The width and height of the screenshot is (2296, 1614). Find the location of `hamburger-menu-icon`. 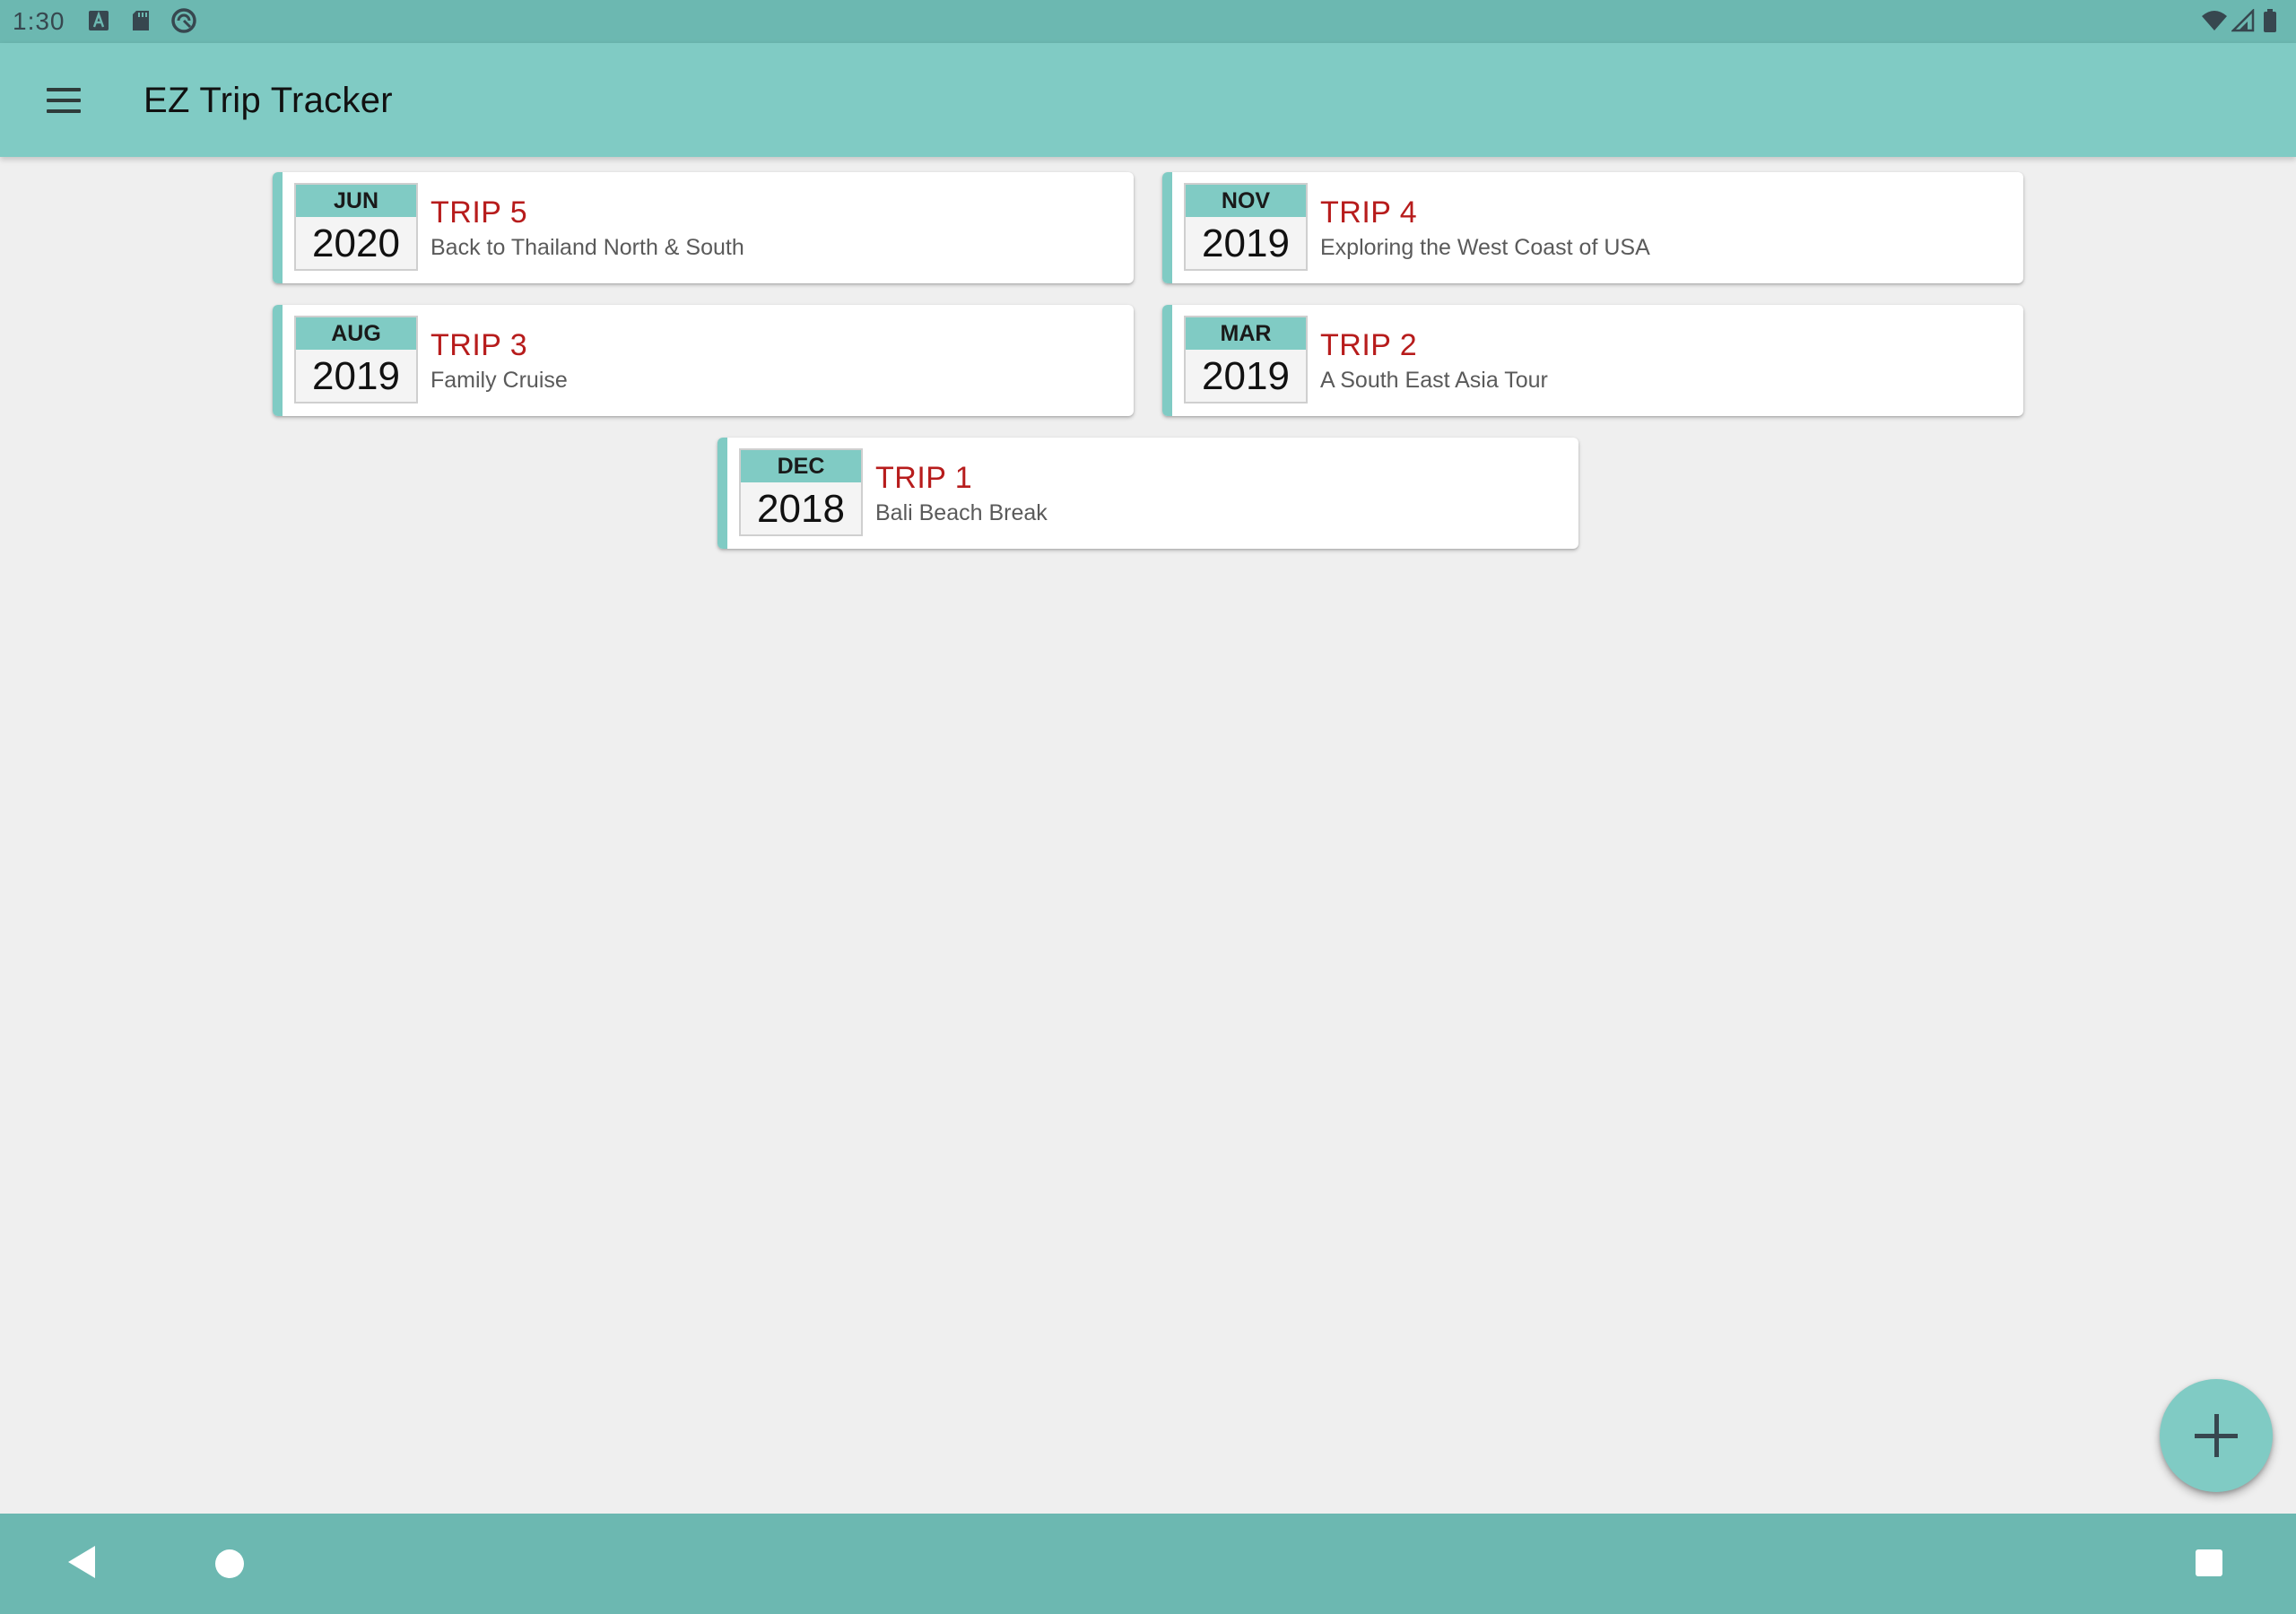

hamburger-menu-icon is located at coordinates (64, 100).